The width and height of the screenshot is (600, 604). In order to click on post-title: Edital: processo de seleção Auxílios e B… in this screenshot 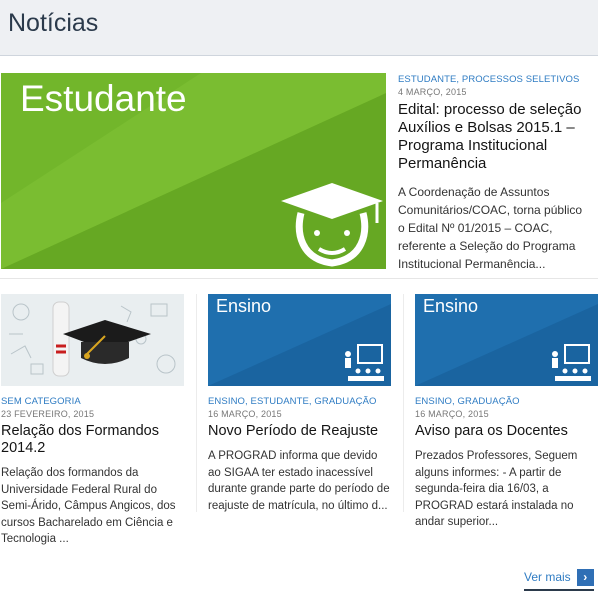, I will do `click(493, 137)`.